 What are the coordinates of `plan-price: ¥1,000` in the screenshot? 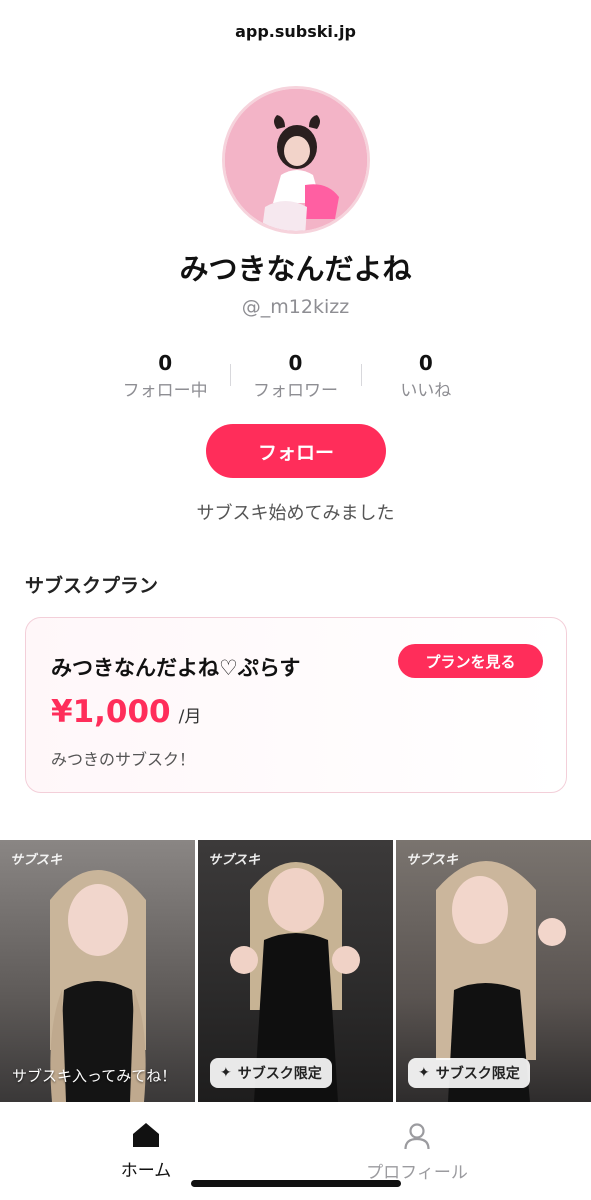 It's located at (111, 712).